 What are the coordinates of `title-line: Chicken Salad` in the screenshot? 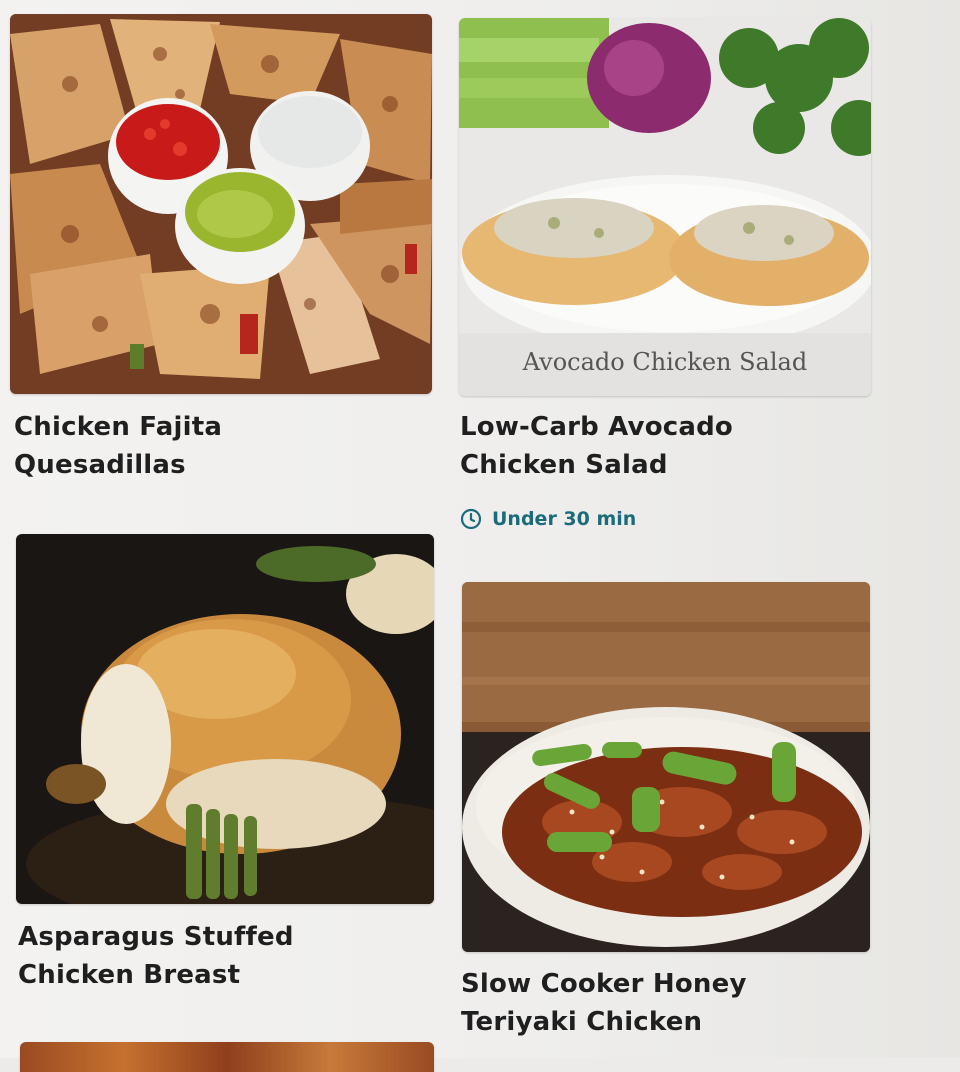 It's located at (564, 465).